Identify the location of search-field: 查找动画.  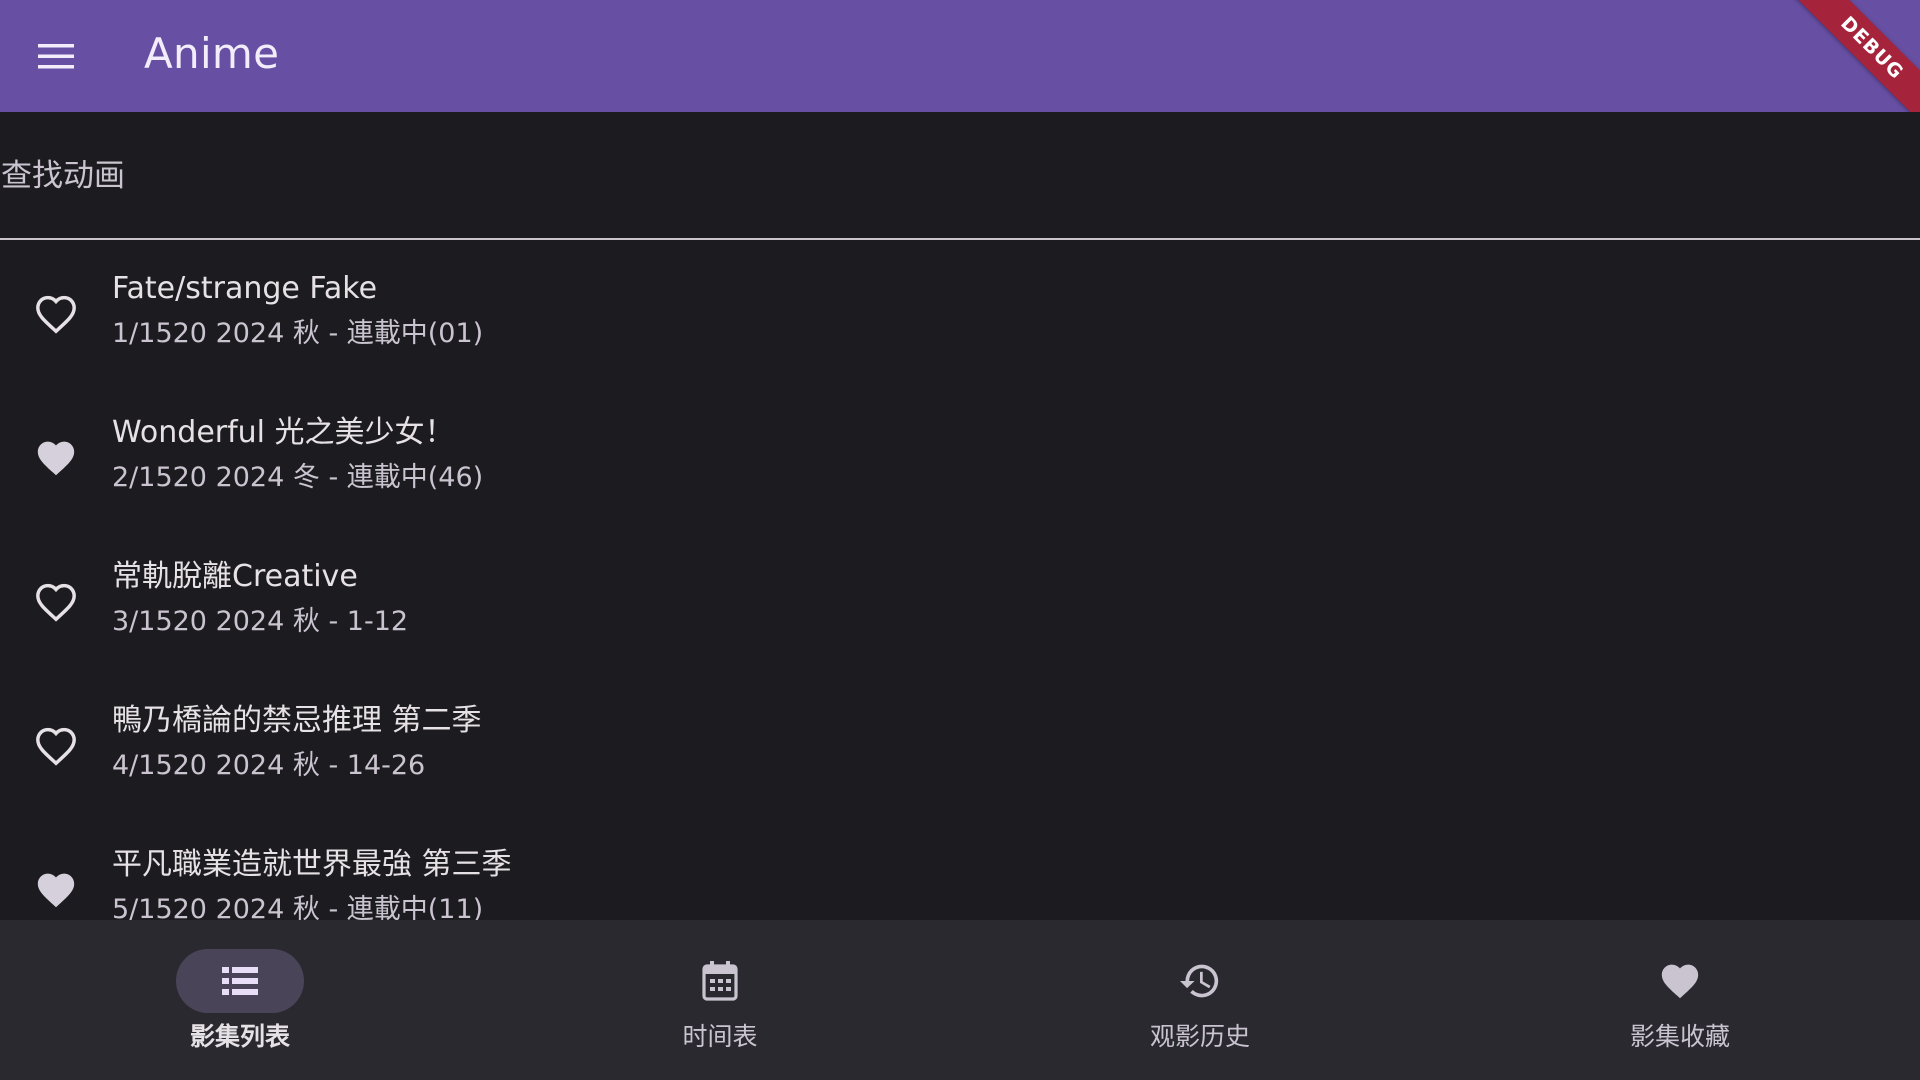
(960, 176).